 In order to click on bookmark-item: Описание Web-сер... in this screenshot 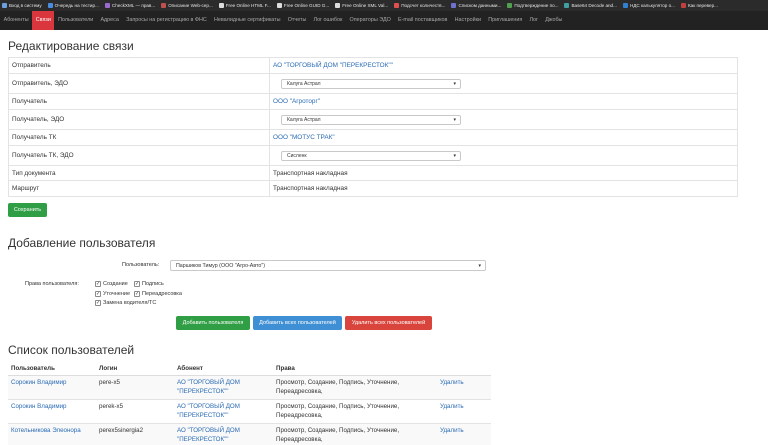, I will do `click(186, 5)`.